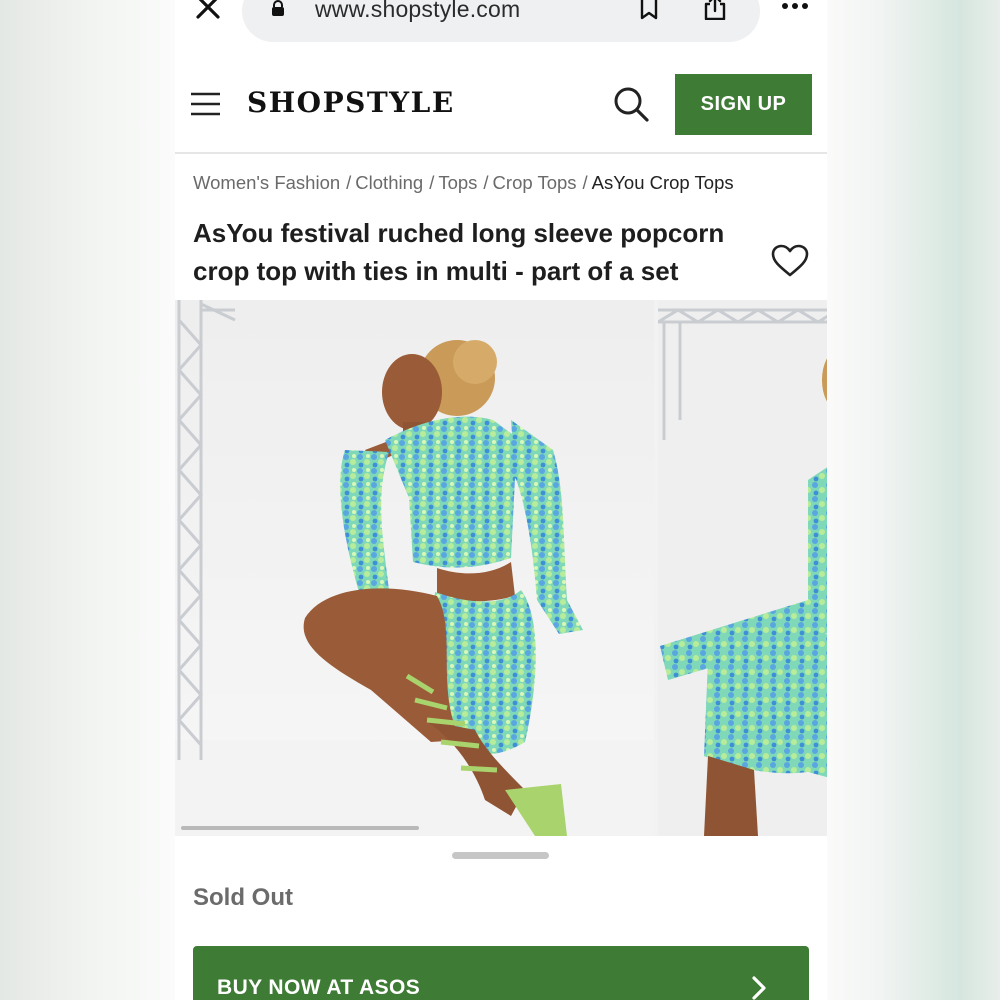 The height and width of the screenshot is (1000, 1000). I want to click on bookmark-icon, so click(649, 10).